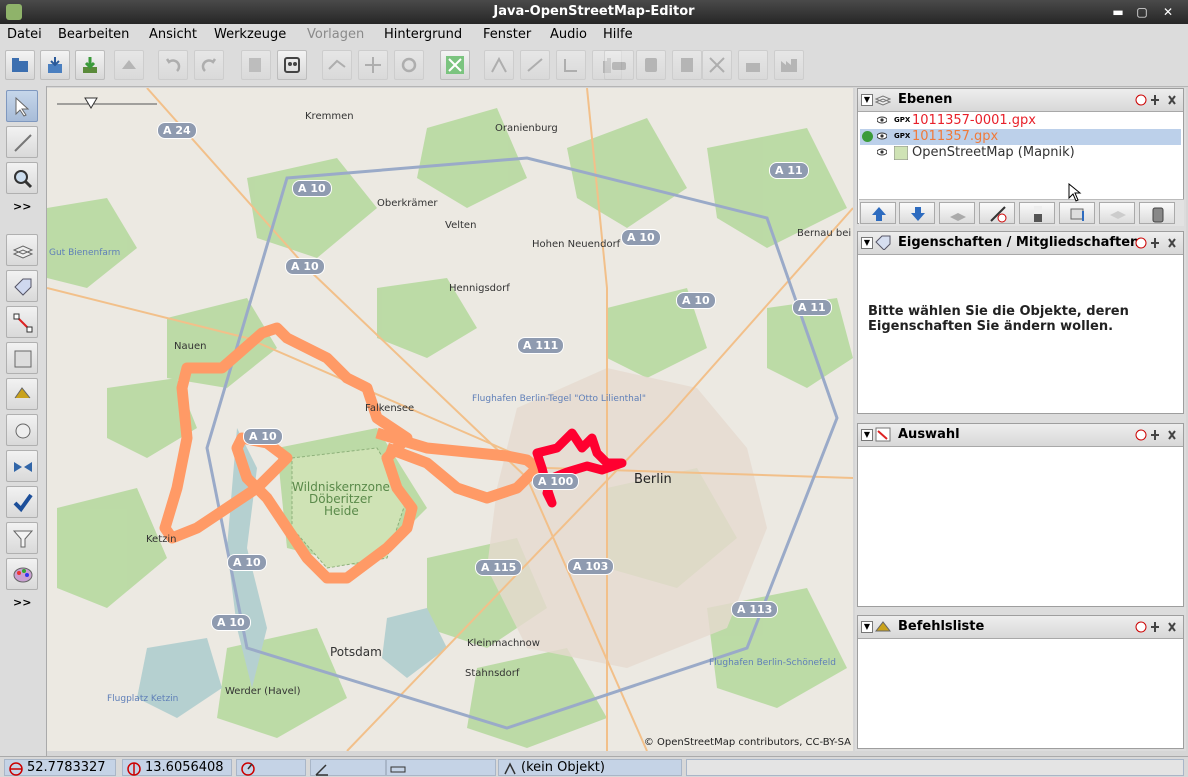  Describe the element at coordinates (878, 213) in the screenshot. I see `move-up-button` at that location.